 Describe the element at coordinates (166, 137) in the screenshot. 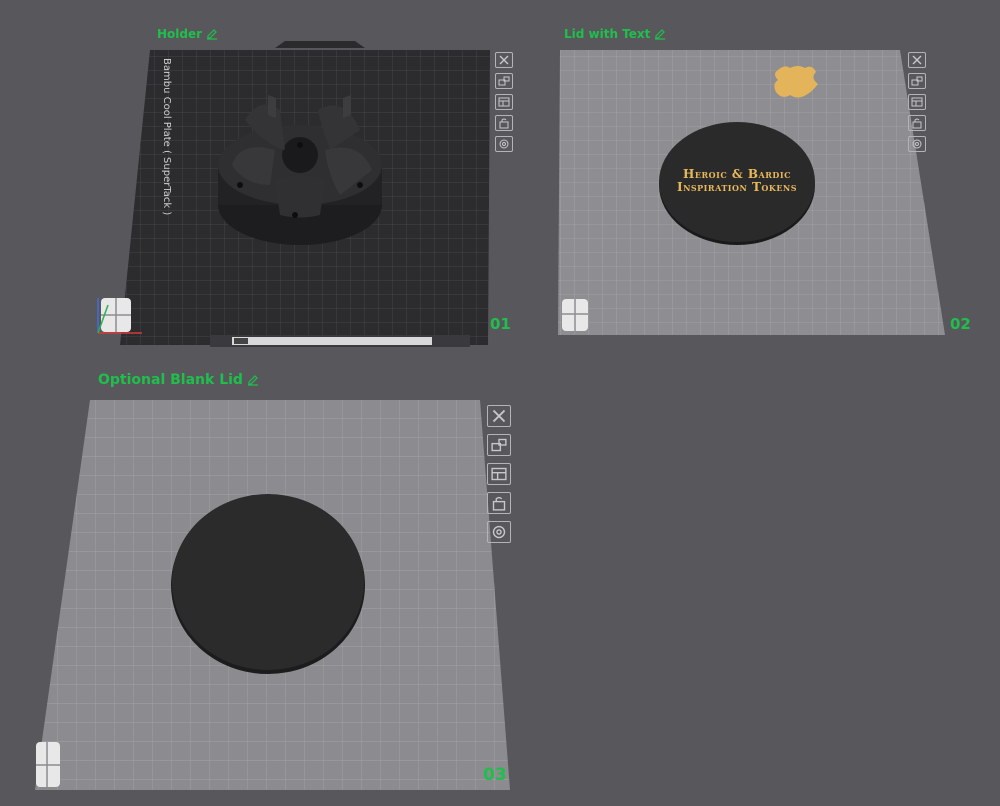

I see `bed-label: Bambu Cool Plate ( SuperTack )` at that location.